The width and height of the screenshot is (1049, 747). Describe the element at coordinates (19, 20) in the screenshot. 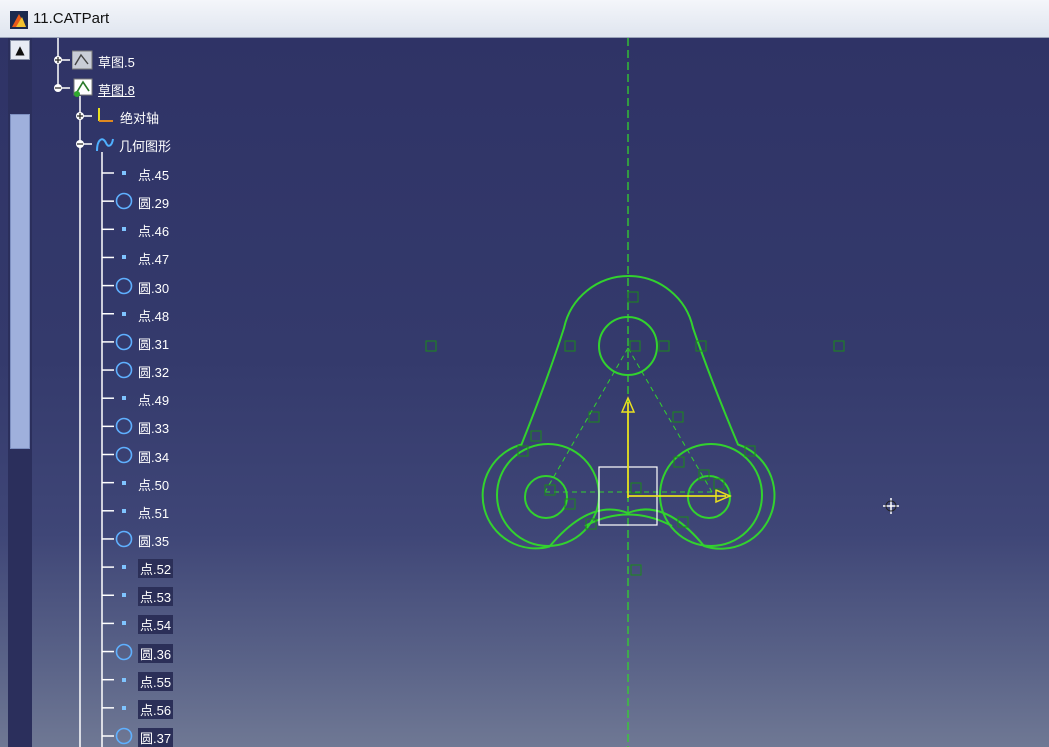

I see `catia-part-icon` at that location.